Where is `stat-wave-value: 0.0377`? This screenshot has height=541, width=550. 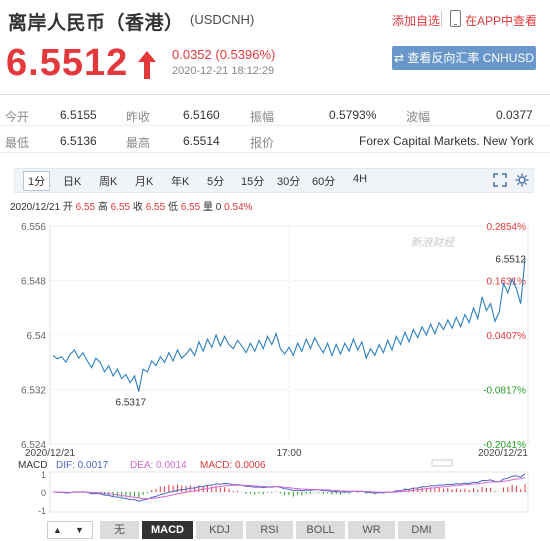 stat-wave-value: 0.0377 is located at coordinates (514, 115).